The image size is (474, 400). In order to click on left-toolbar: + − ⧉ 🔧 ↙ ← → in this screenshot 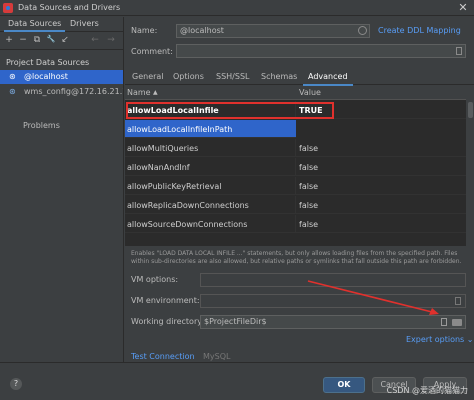, I will do `click(61, 41)`.